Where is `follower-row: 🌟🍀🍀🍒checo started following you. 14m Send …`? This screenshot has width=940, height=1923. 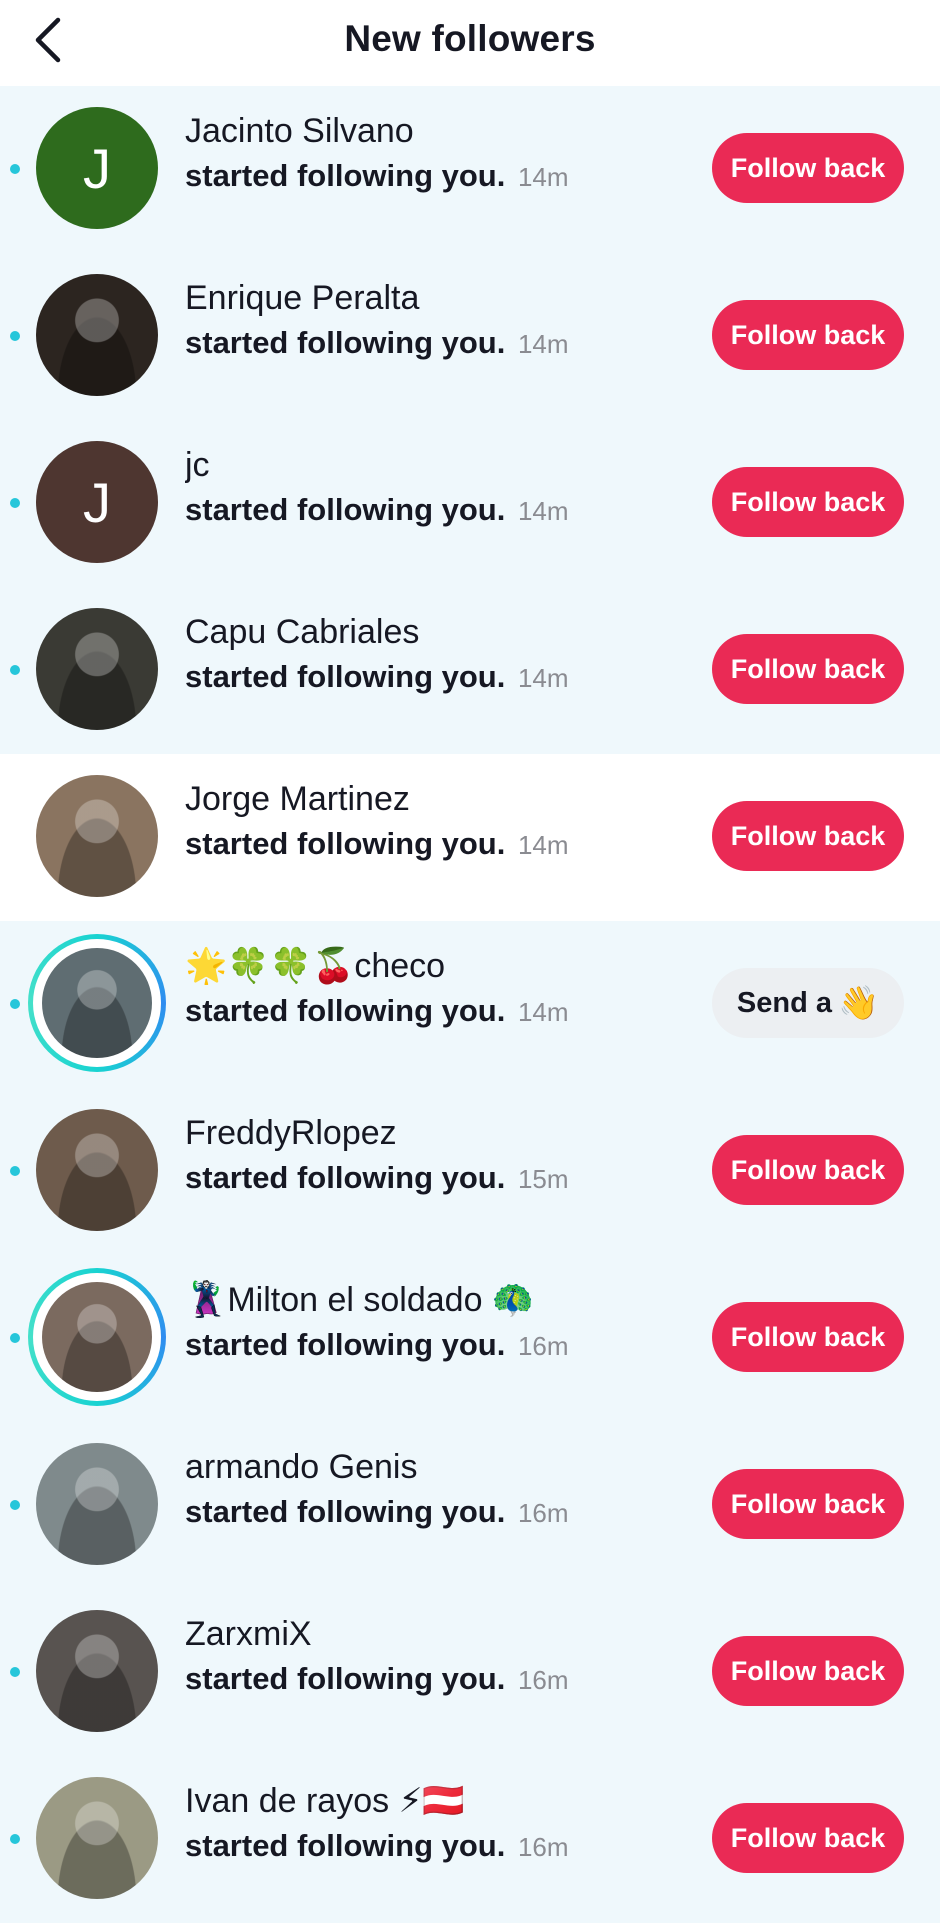
follower-row: 🌟🍀🍀🍒checo started following you. 14m Send … is located at coordinates (470, 1004).